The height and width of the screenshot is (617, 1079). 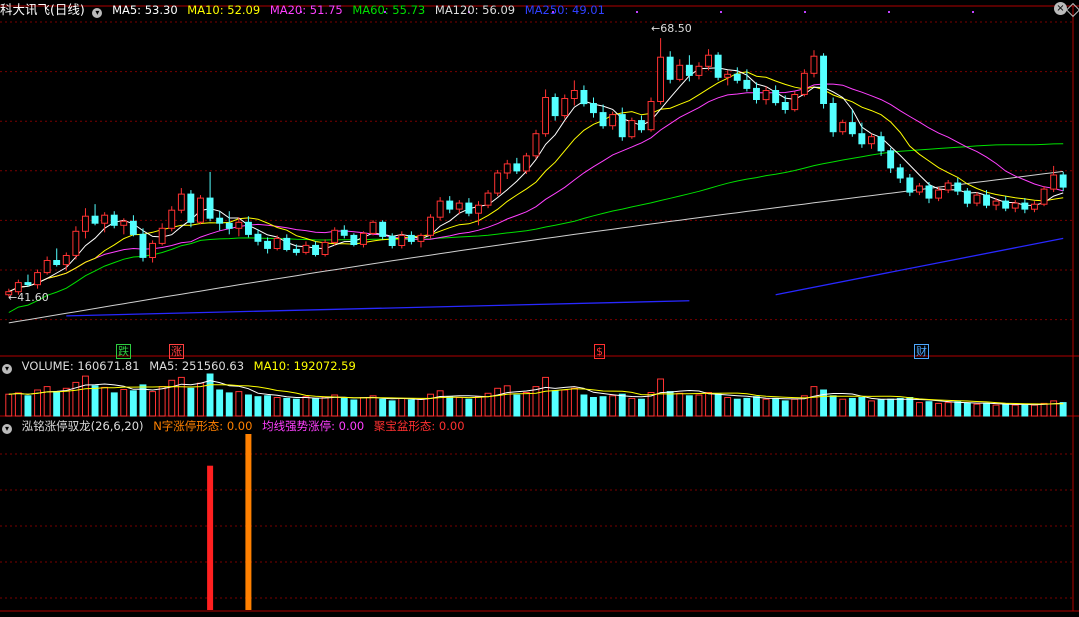 What do you see at coordinates (83, 426) in the screenshot?
I see `indicator-name: 泓铭涨停驭龙(26,6,20)` at bounding box center [83, 426].